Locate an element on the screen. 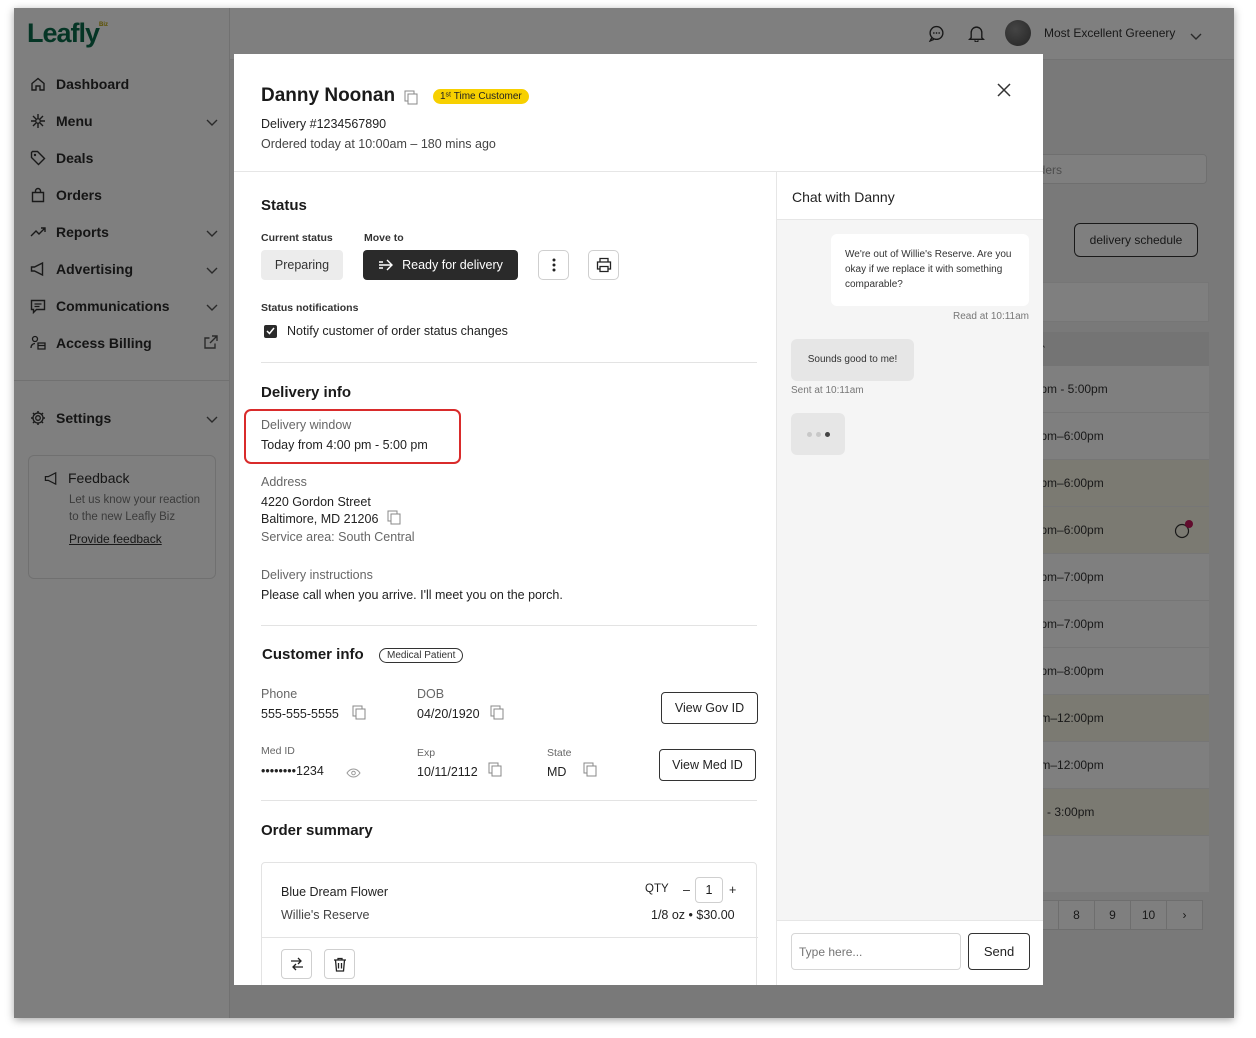 This screenshot has width=1256, height=1038. dob-label: DOB is located at coordinates (431, 694).